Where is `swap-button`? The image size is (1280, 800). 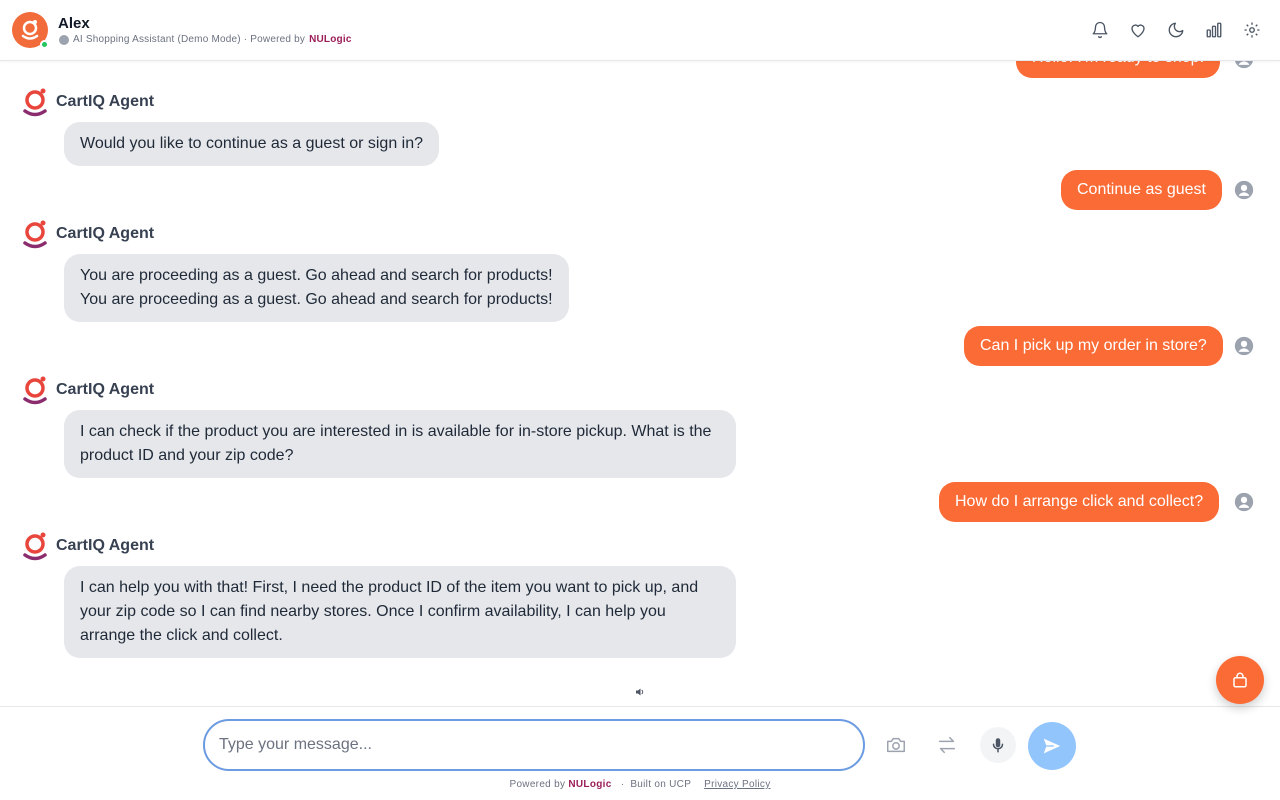
swap-button is located at coordinates (947, 745).